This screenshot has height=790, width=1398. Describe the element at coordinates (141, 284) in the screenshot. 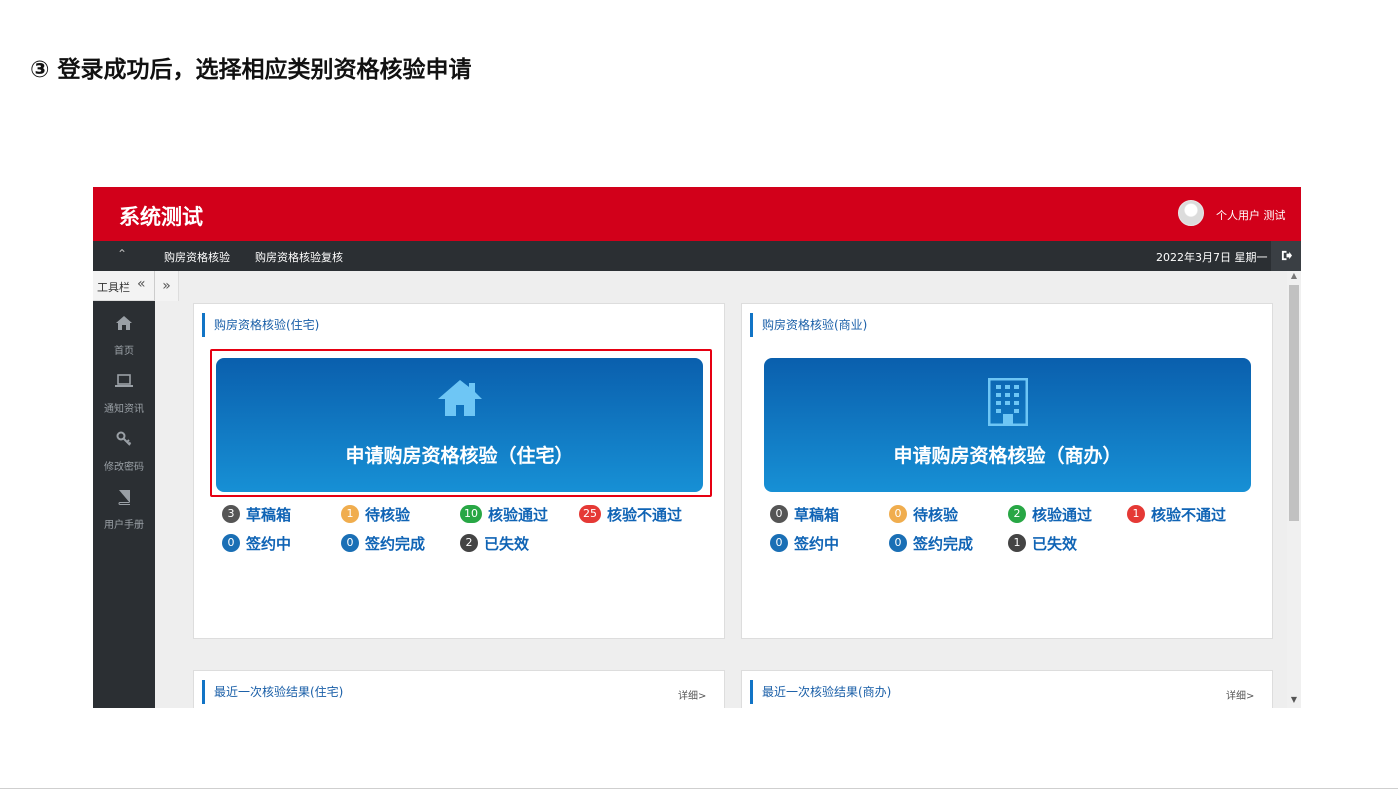

I see `collapse-toolbar-icon: «` at that location.